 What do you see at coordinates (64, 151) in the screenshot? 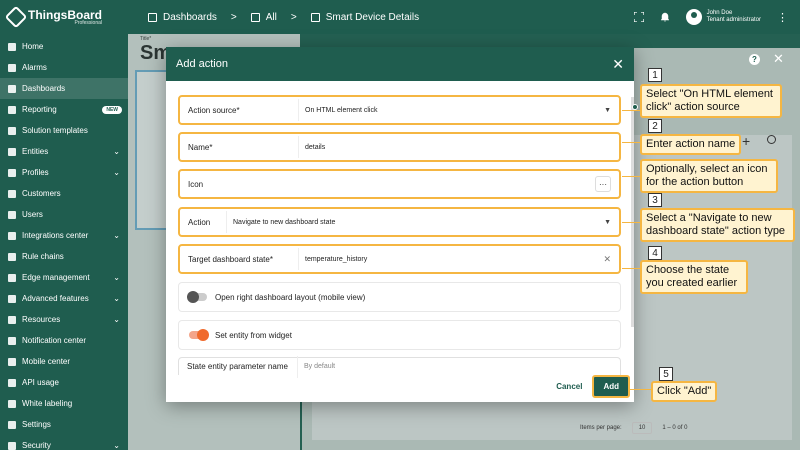
I see `sidebar-item-entities: Entities ⌄` at bounding box center [64, 151].